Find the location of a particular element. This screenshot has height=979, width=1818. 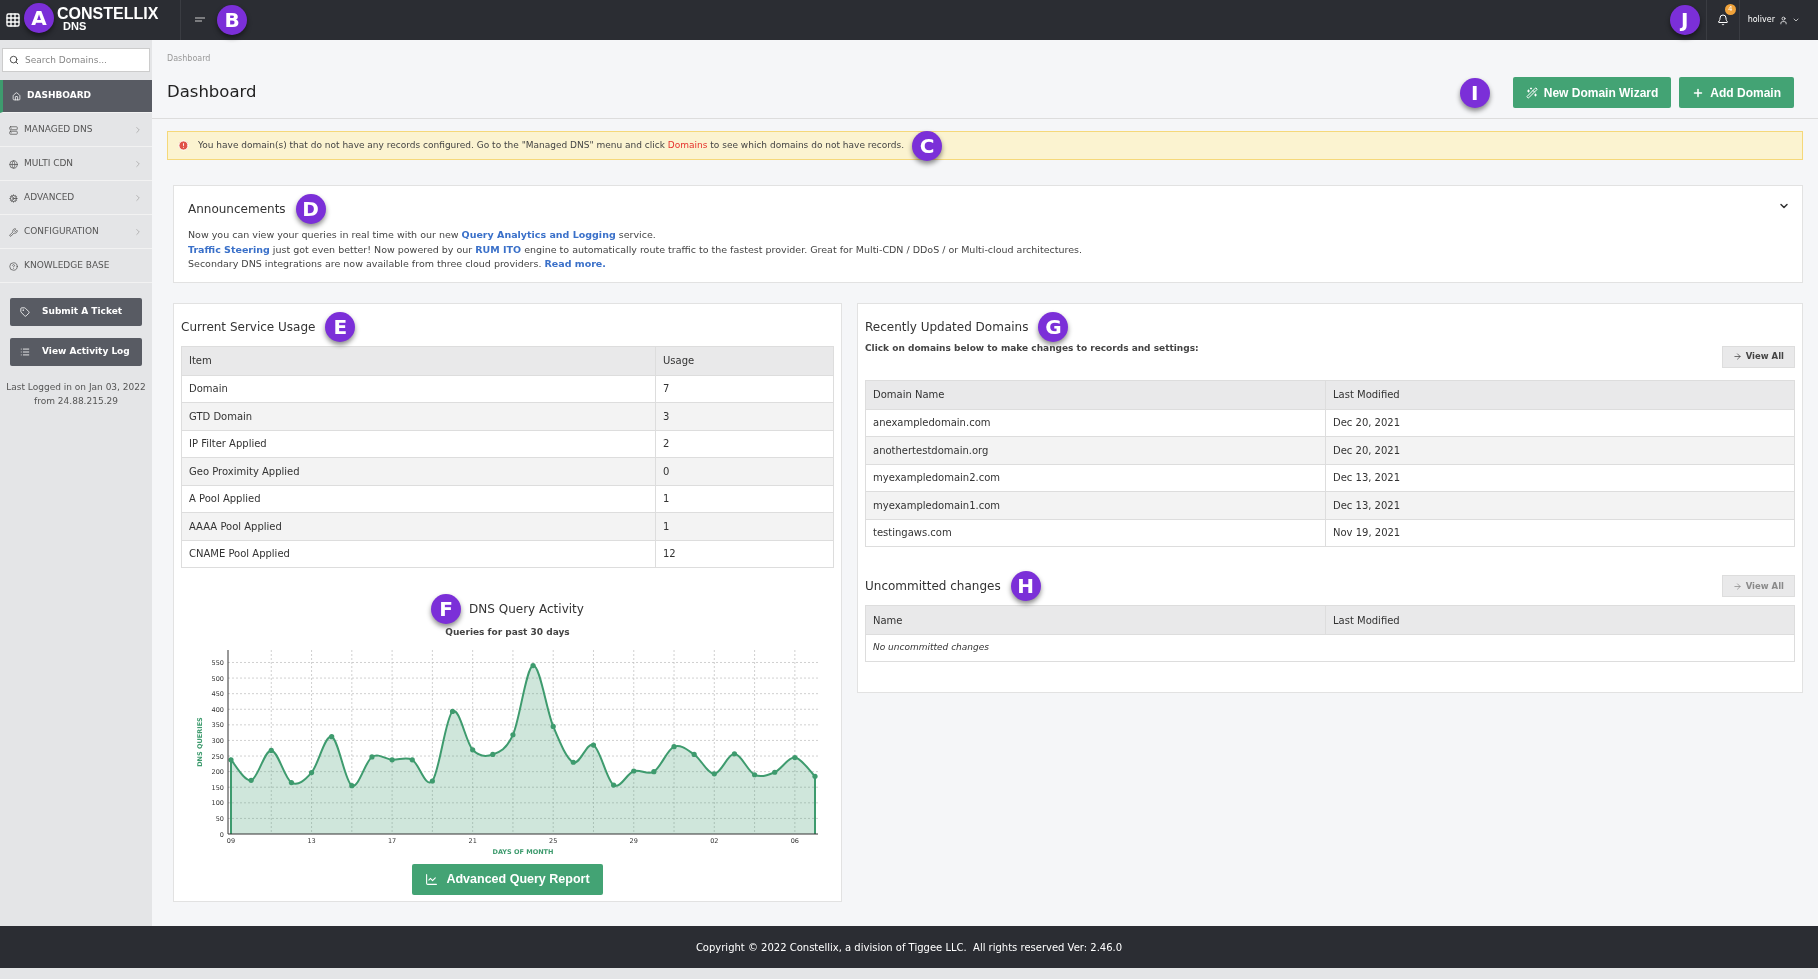

logo-subtext: DNS is located at coordinates (75, 26).